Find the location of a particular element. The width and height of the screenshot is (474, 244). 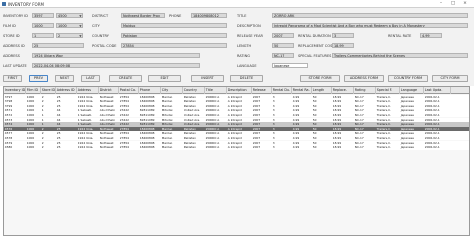

column-header: Film ID is located at coordinates (33, 90).